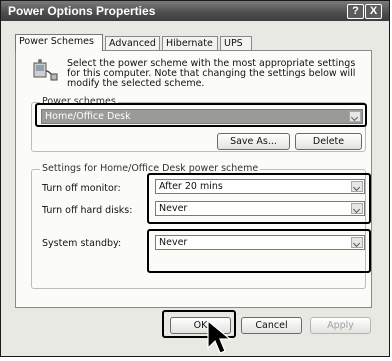 The height and width of the screenshot is (361, 392). Describe the element at coordinates (221, 338) in the screenshot. I see `mouse-pointer-icon` at that location.